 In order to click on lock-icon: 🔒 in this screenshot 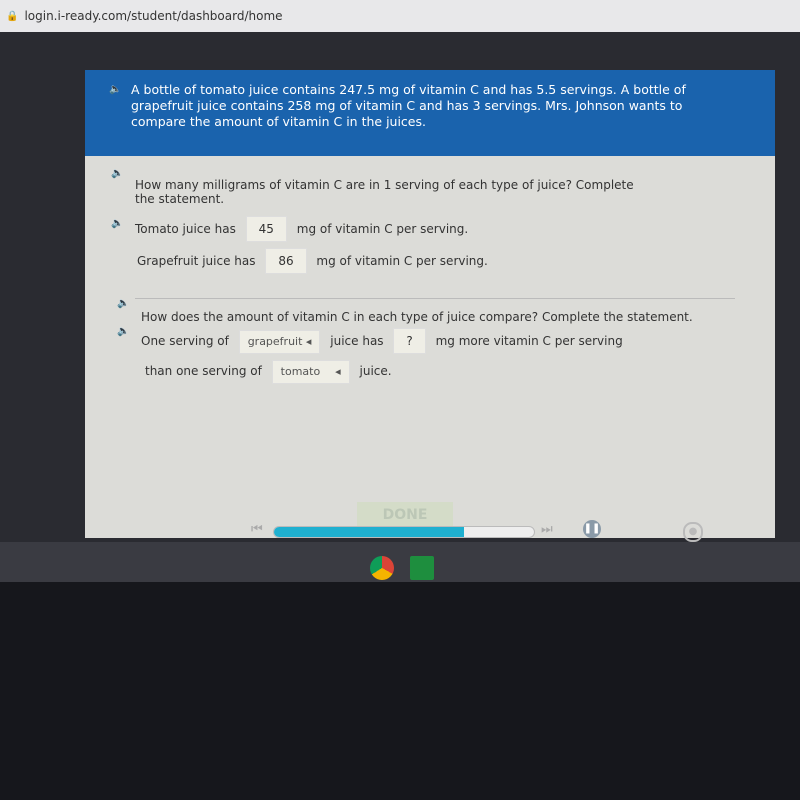, I will do `click(12, 16)`.